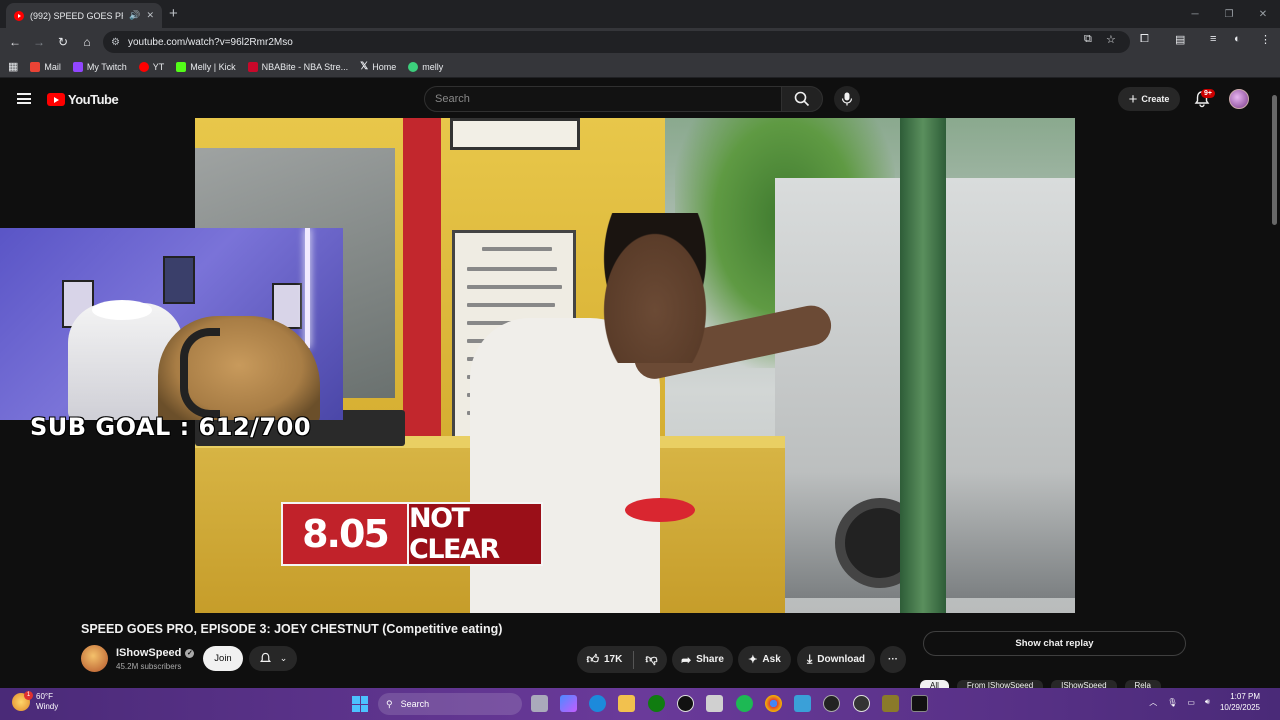 The width and height of the screenshot is (1280, 720). What do you see at coordinates (685, 703) in the screenshot?
I see `obs-icon` at bounding box center [685, 703].